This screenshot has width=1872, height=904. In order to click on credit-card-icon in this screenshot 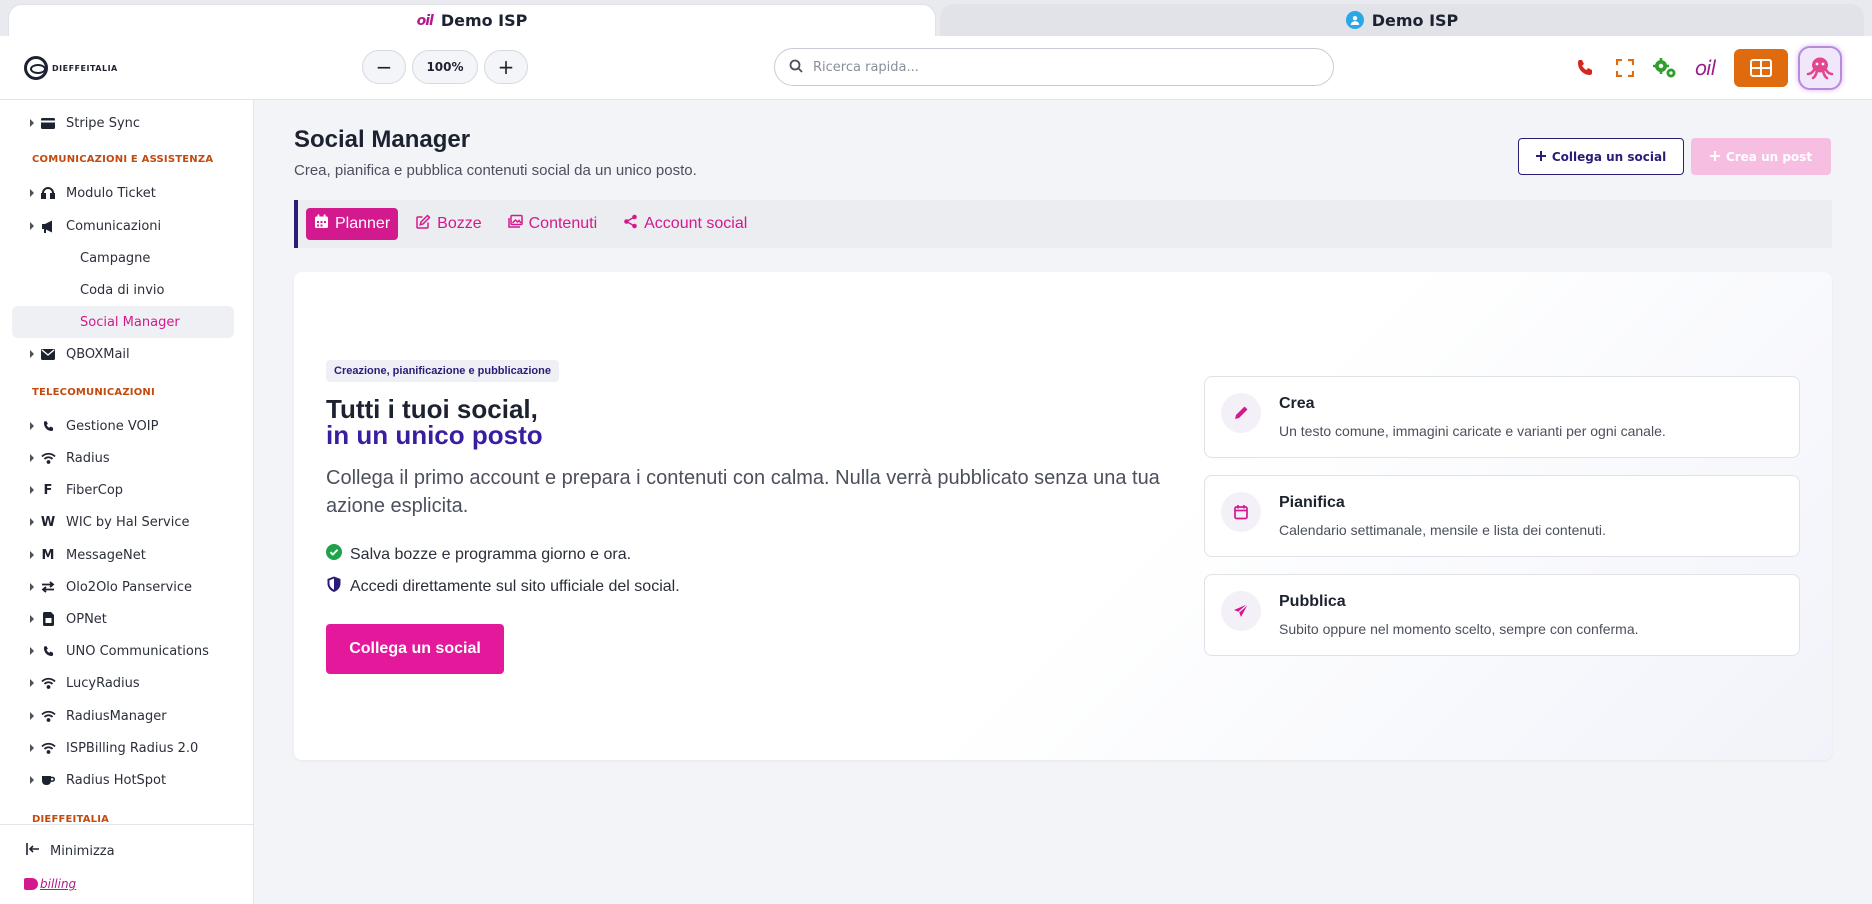, I will do `click(48, 123)`.